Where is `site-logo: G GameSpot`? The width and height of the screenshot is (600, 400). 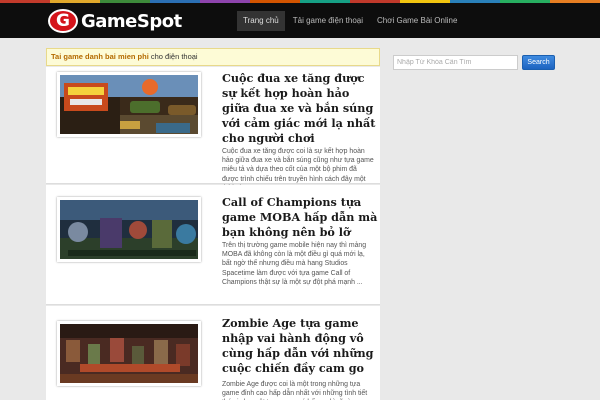
site-logo: G GameSpot is located at coordinates (115, 21).